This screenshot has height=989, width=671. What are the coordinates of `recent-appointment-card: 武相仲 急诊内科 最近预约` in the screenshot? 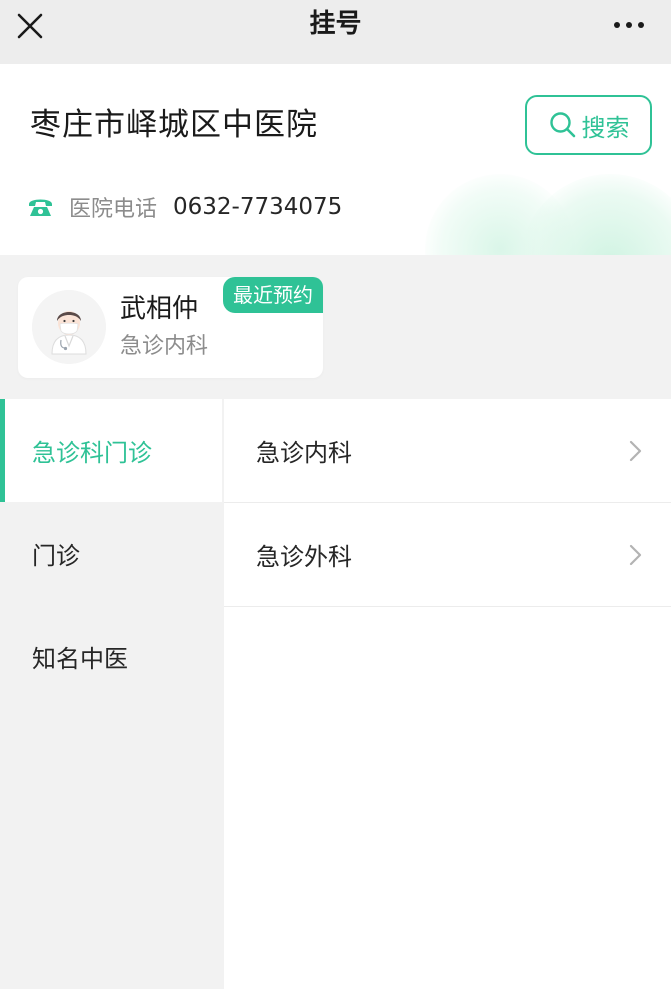 It's located at (170, 327).